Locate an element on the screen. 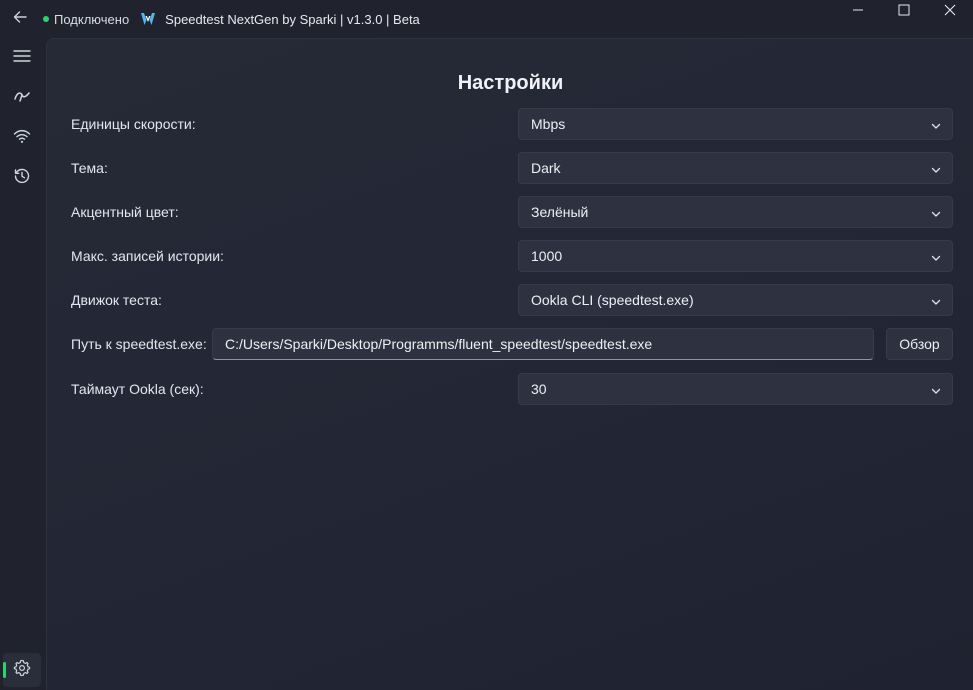  setting-ookla-timeout: Таймаут Ookla (сек): 30 is located at coordinates (510, 389).